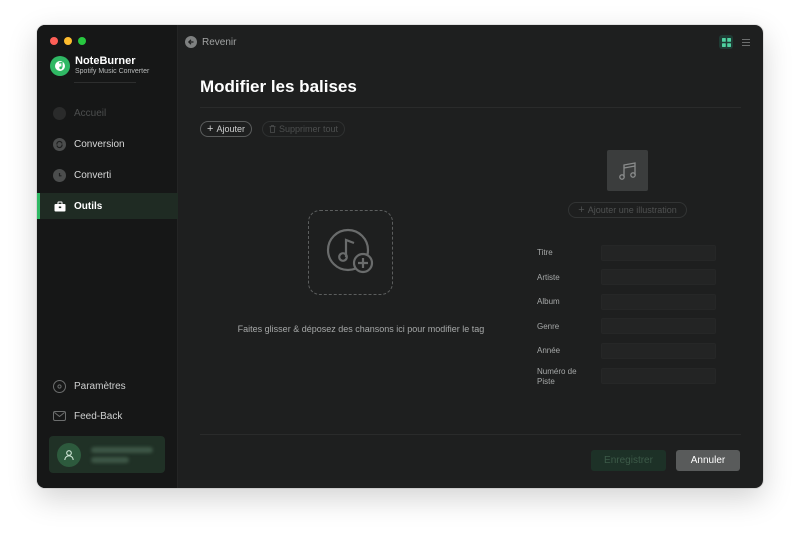 Image resolution: width=800 pixels, height=536 pixels. I want to click on user-account-card, so click(107, 454).